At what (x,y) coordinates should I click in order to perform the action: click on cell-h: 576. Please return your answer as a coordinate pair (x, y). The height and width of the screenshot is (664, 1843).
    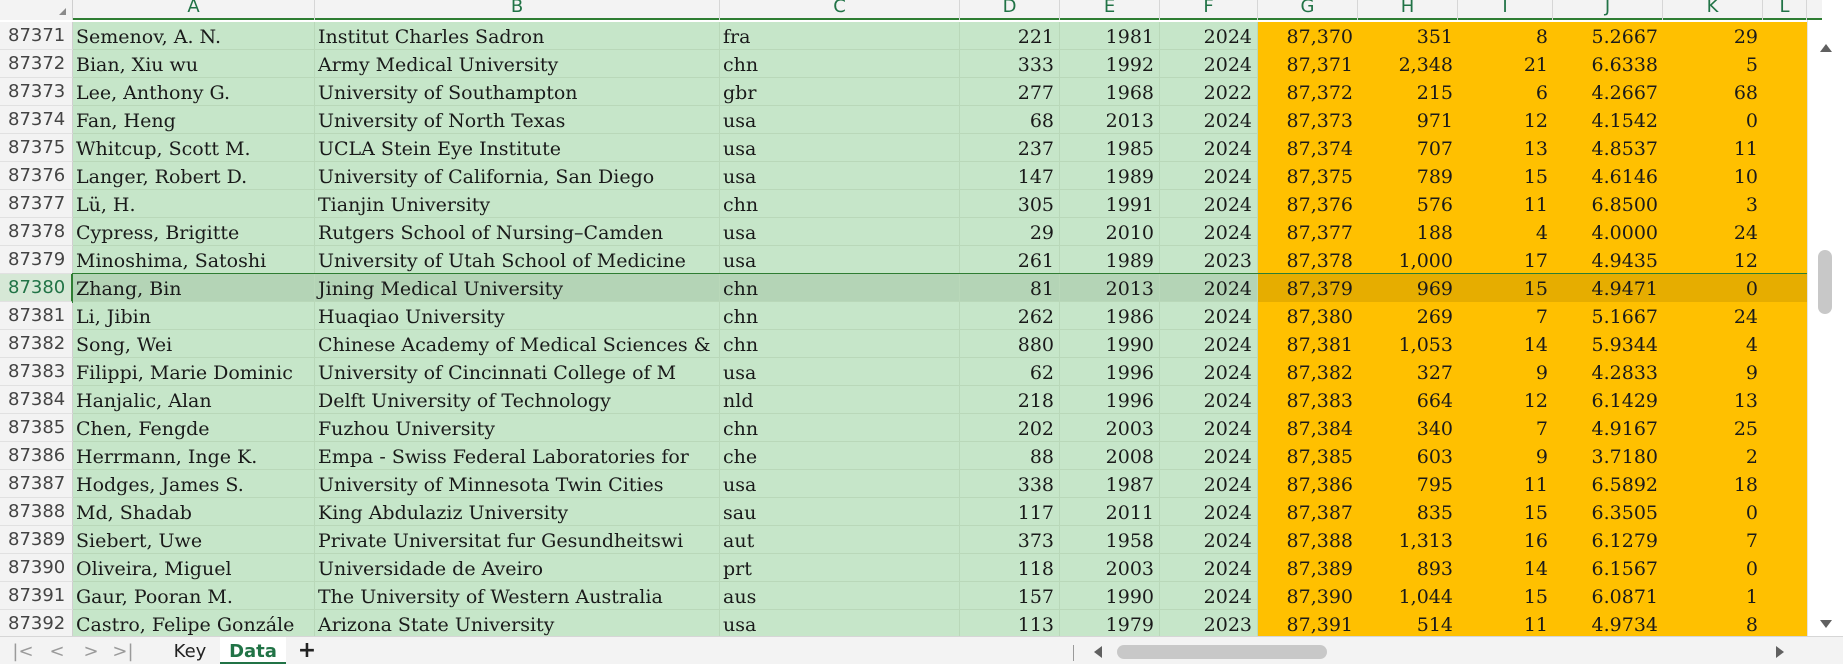
    Looking at the image, I should click on (1408, 204).